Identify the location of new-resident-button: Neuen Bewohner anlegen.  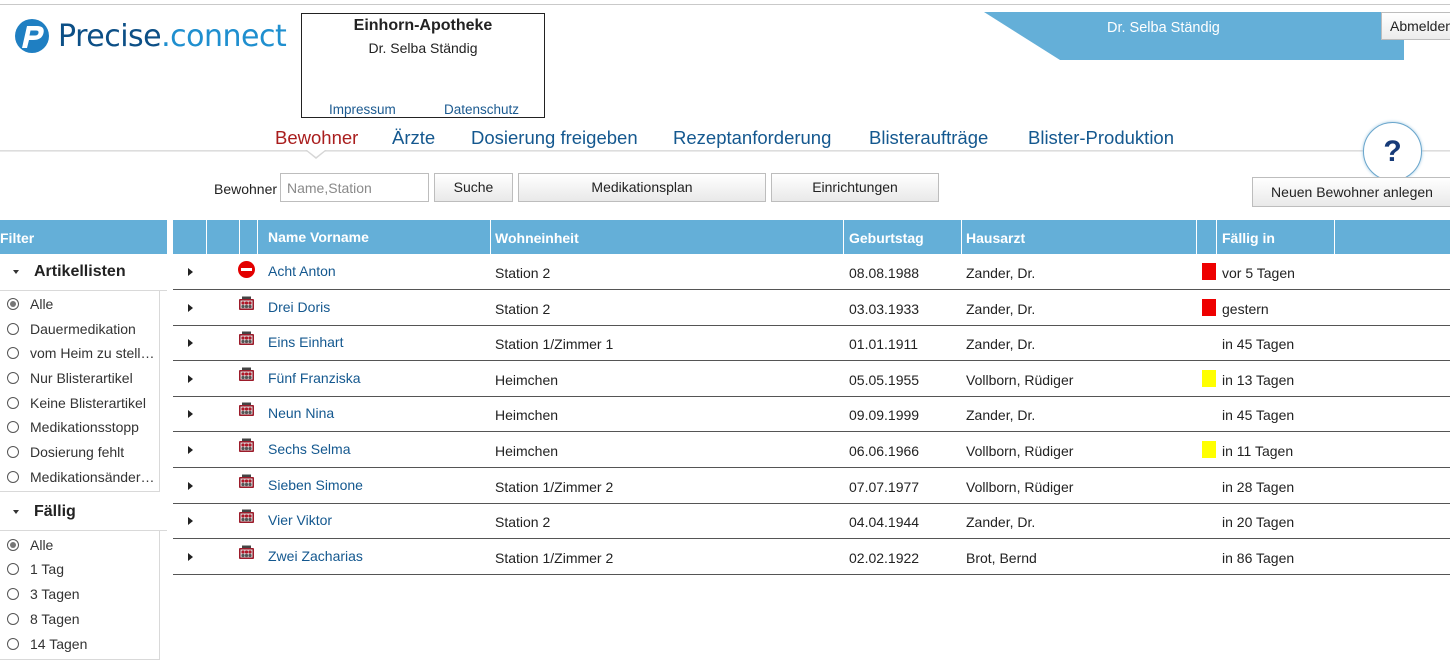
(1351, 192).